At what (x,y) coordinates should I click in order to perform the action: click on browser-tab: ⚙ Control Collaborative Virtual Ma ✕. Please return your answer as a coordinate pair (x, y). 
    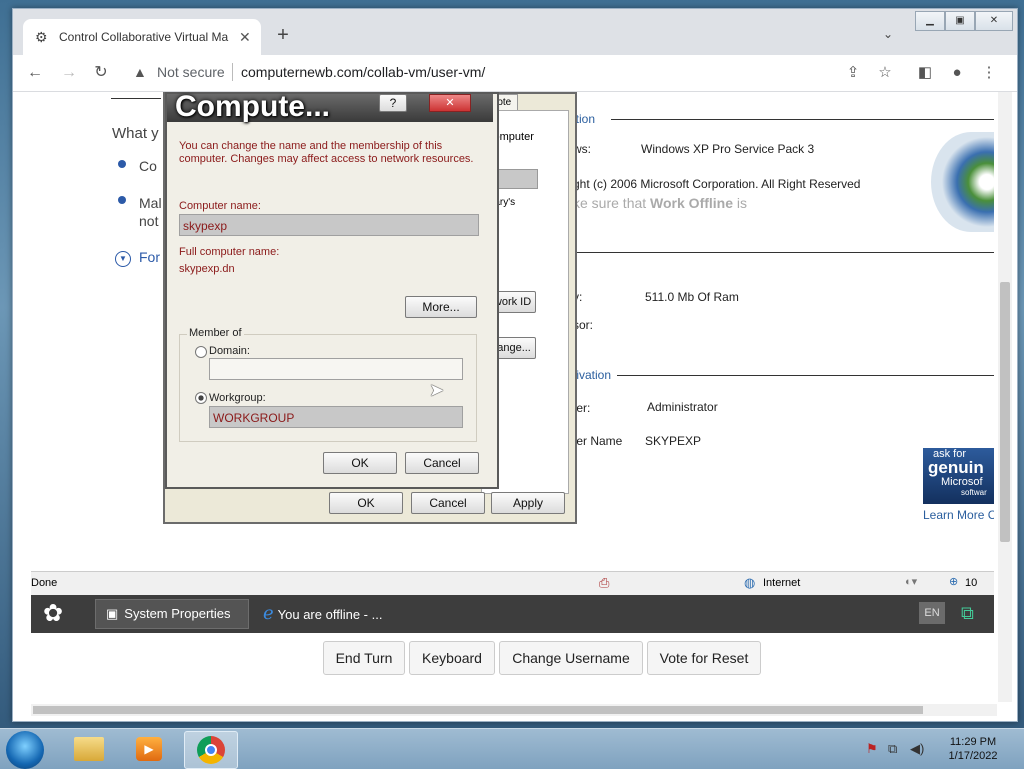
    Looking at the image, I should click on (142, 37).